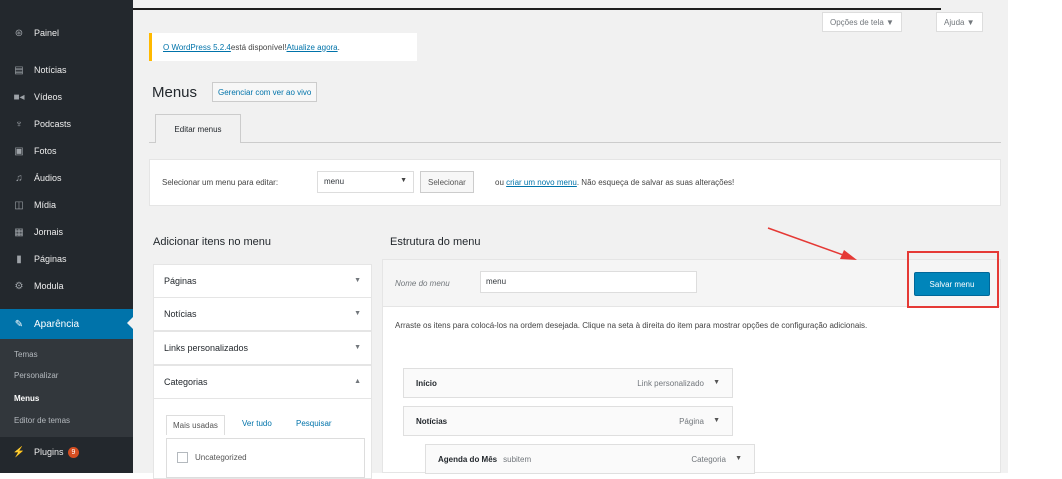 This screenshot has width=1062, height=479. Describe the element at coordinates (19, 452) in the screenshot. I see `plugins-icon: ⚡` at that location.